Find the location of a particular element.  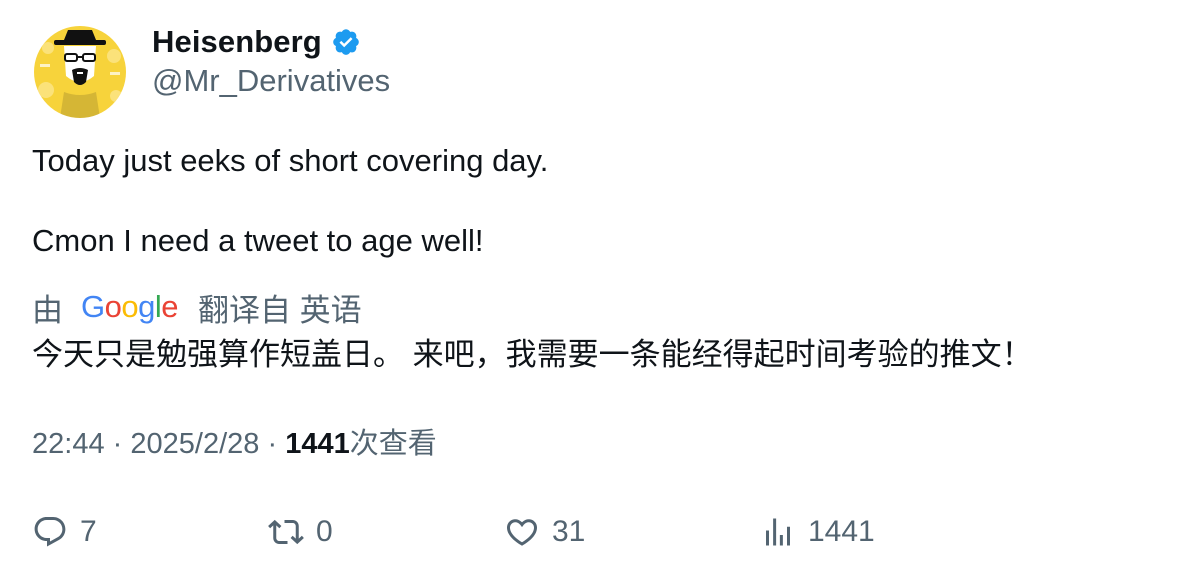

reply-count: 7 is located at coordinates (88, 531).